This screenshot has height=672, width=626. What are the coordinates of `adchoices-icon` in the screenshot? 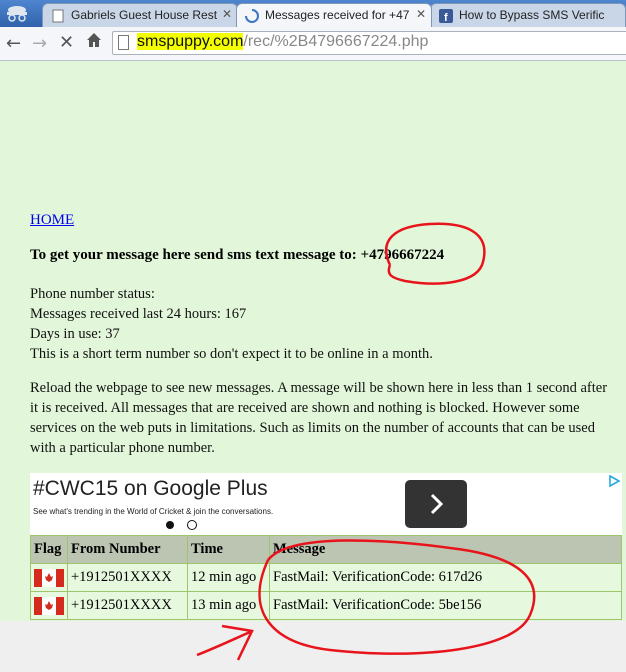 It's located at (614, 481).